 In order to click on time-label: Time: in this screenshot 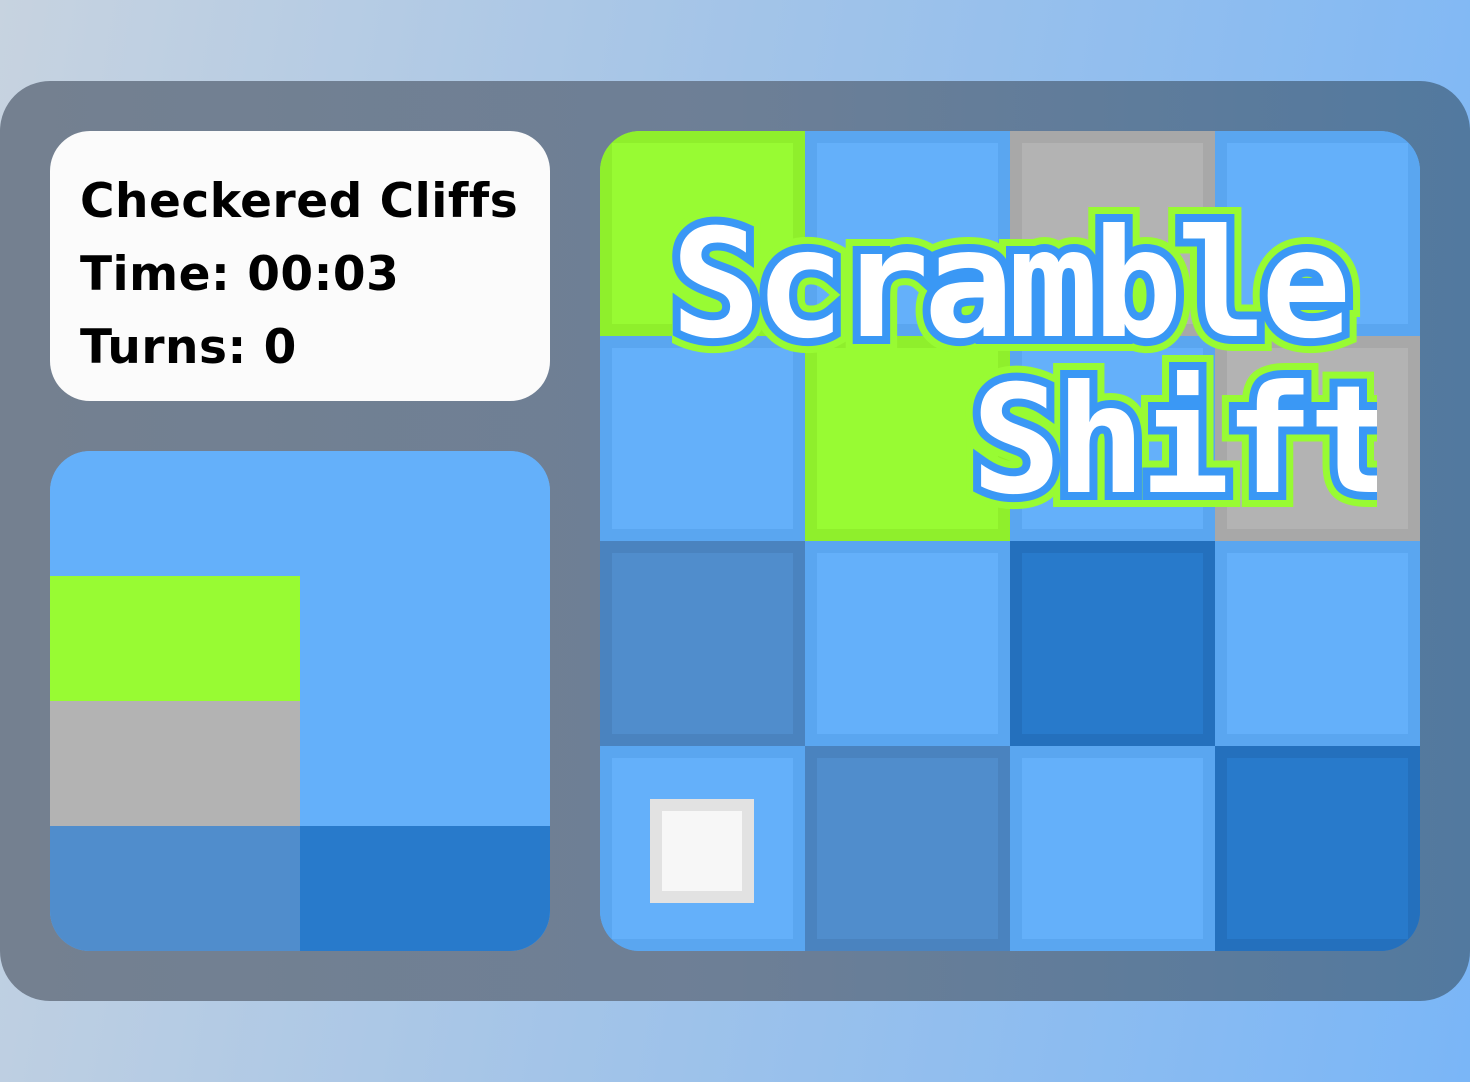, I will do `click(155, 274)`.